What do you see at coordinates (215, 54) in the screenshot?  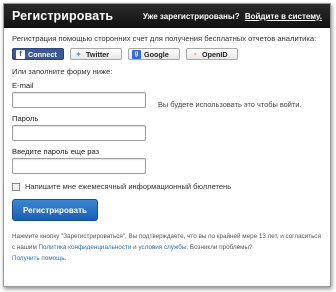 I see `openid-label: OpenID` at bounding box center [215, 54].